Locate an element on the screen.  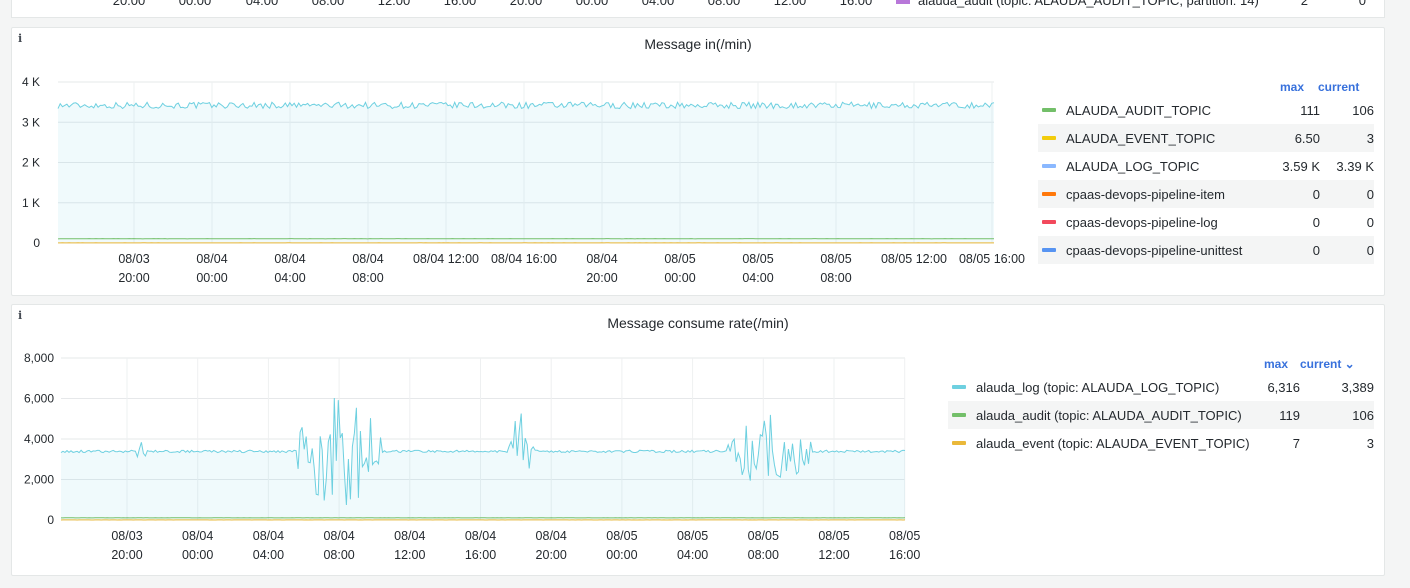
legend-item-label: alauda_log (topic: ALAUDA_LOG_TOPIC) is located at coordinates (1098, 387).